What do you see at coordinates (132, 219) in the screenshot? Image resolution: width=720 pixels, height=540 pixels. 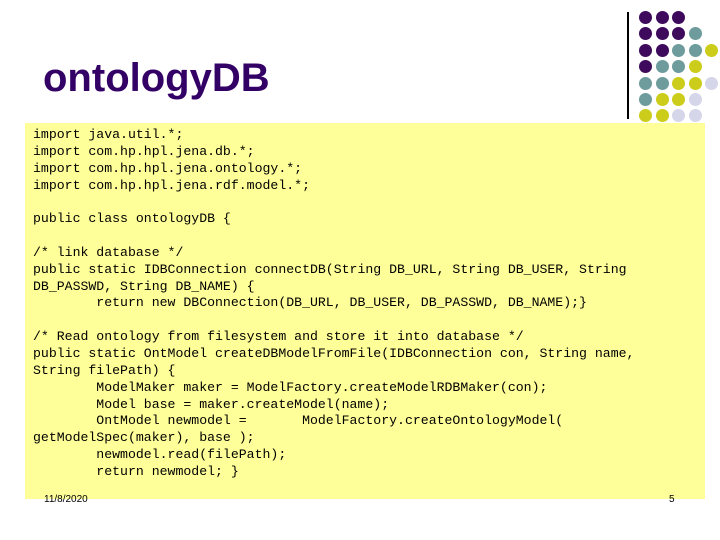 I see `code-line: public class ontologyDB {` at bounding box center [132, 219].